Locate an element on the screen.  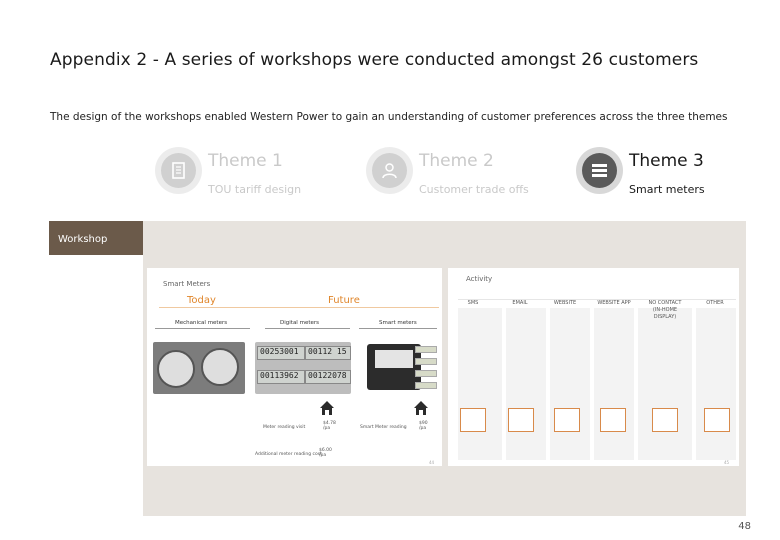
smart-meter-screen is located at coordinates (394, 359).